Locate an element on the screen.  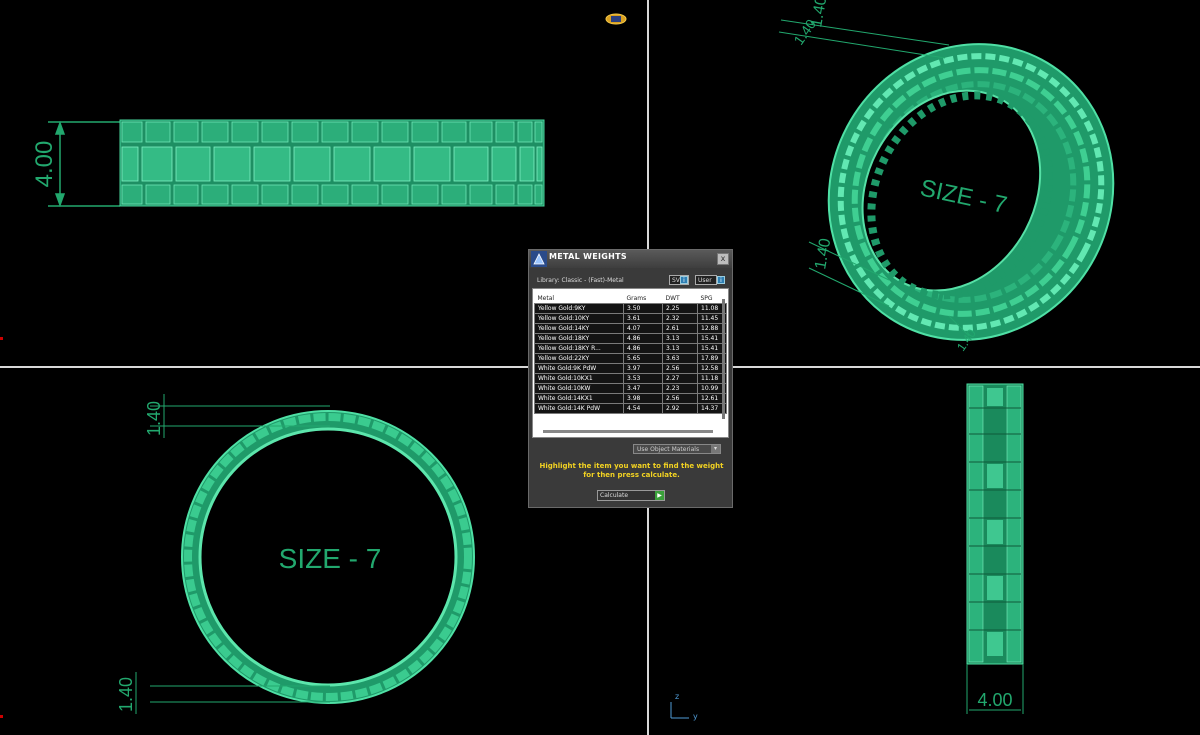
table-row: Yellow Gold:18KY 4.86 3.13 15.41 is located at coordinates (630, 338).